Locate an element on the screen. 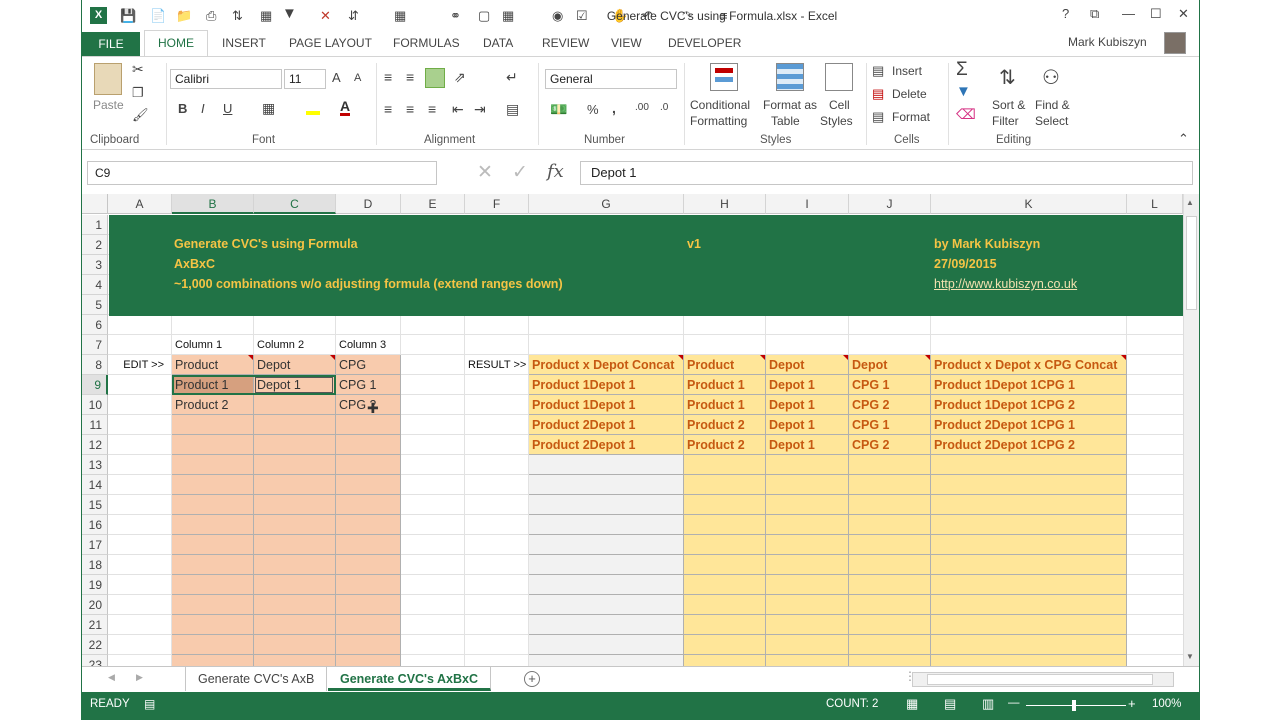 The width and height of the screenshot is (1280, 720). insert-cells-button: Insert is located at coordinates (907, 71).